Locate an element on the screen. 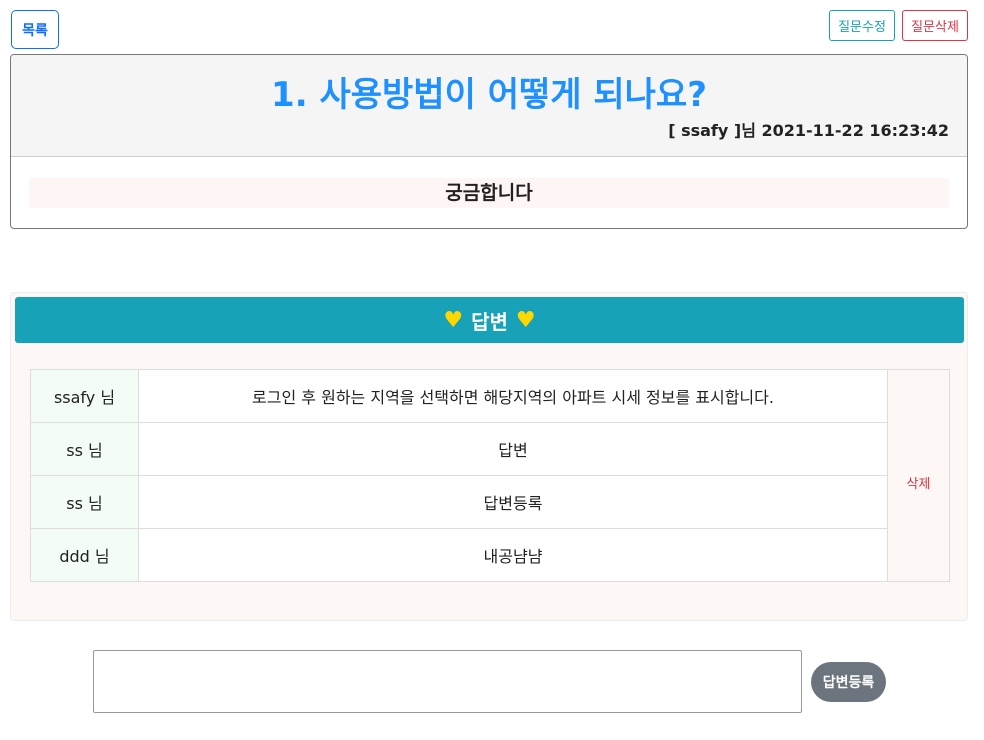 This screenshot has width=984, height=740. delete-answer-link: 삭제 is located at coordinates (919, 484).